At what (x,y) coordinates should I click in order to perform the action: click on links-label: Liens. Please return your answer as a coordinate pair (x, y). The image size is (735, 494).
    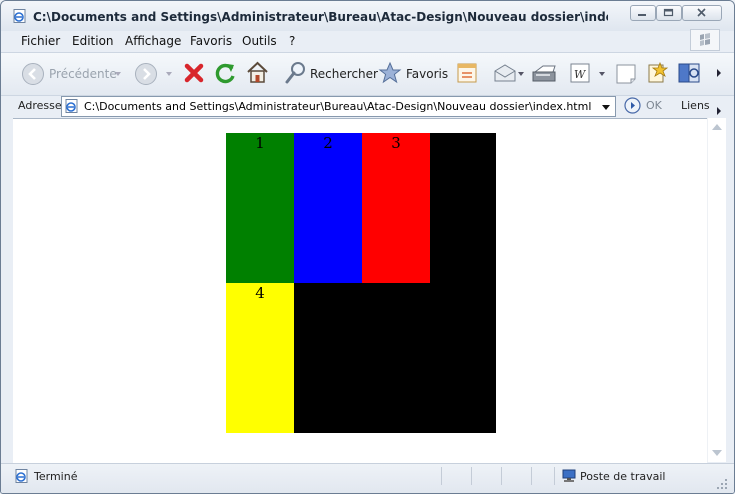
    Looking at the image, I should click on (695, 105).